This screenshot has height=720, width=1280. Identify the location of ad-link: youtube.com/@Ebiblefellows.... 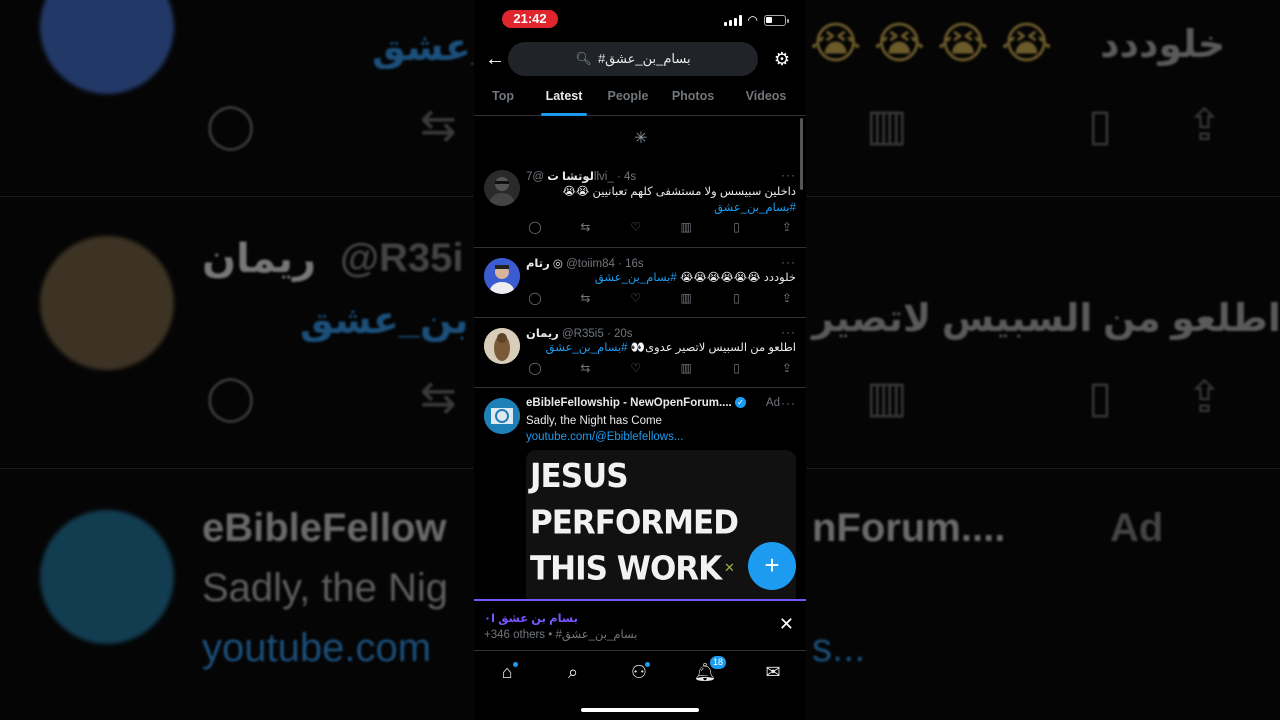
(661, 437).